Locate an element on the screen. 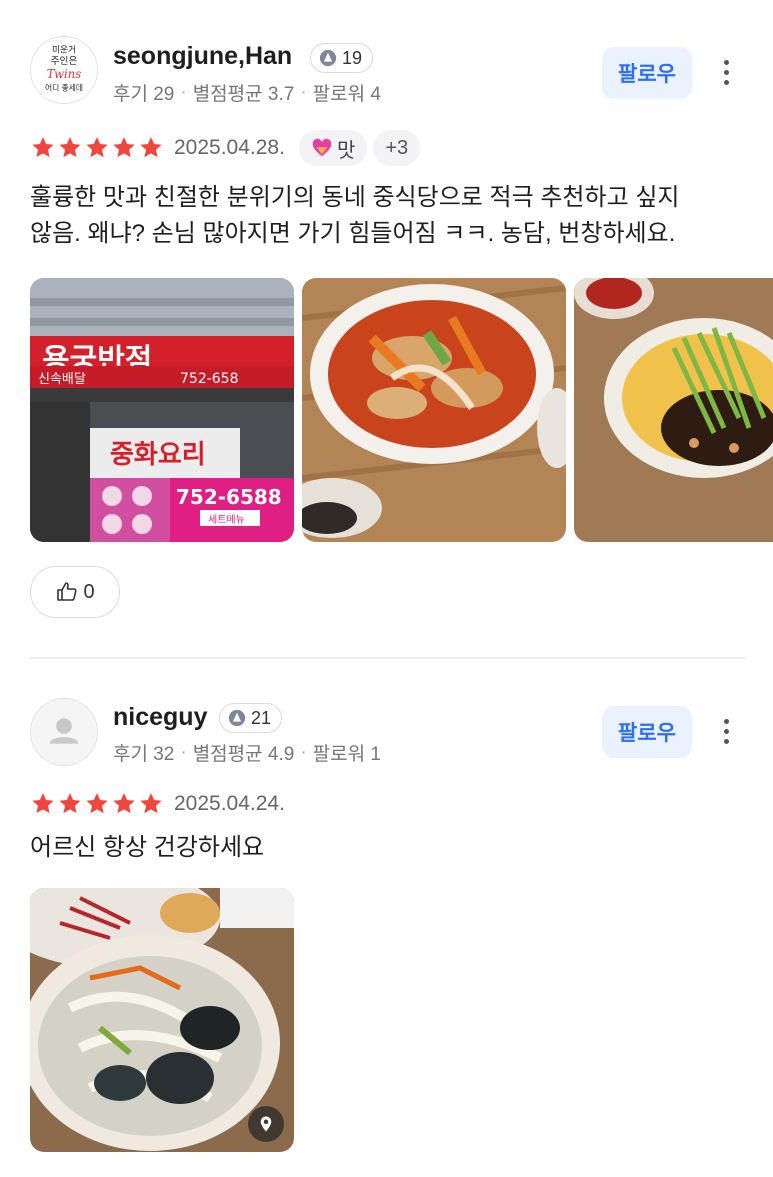  heart-taste-icon is located at coordinates (322, 147).